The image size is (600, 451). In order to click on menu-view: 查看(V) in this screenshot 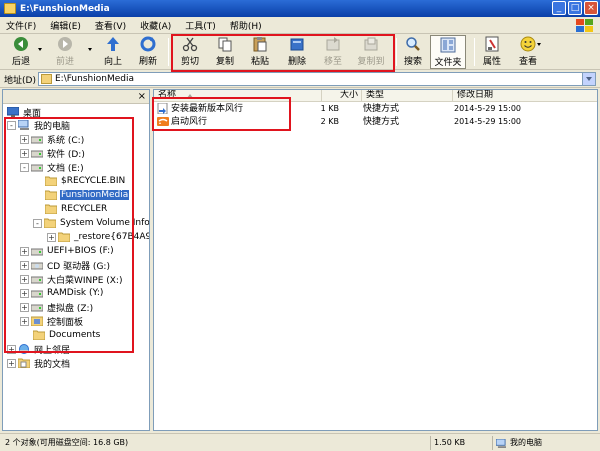, I will do `click(110, 25)`.